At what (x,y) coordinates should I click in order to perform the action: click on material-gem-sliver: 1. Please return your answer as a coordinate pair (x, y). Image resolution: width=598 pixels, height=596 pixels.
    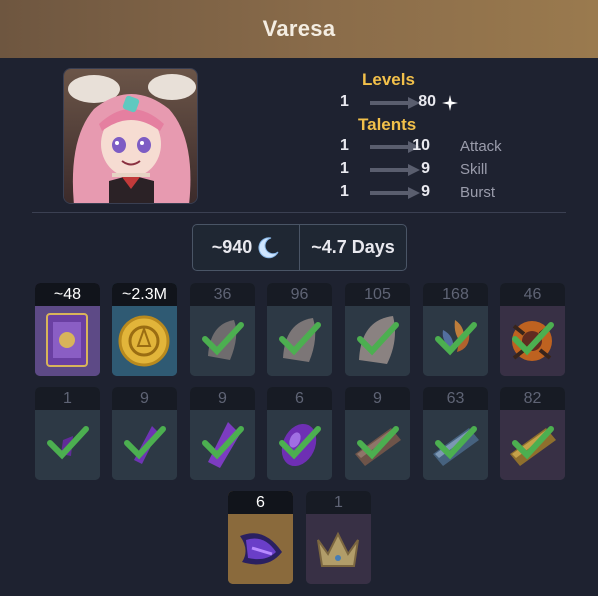
    Looking at the image, I should click on (67, 433).